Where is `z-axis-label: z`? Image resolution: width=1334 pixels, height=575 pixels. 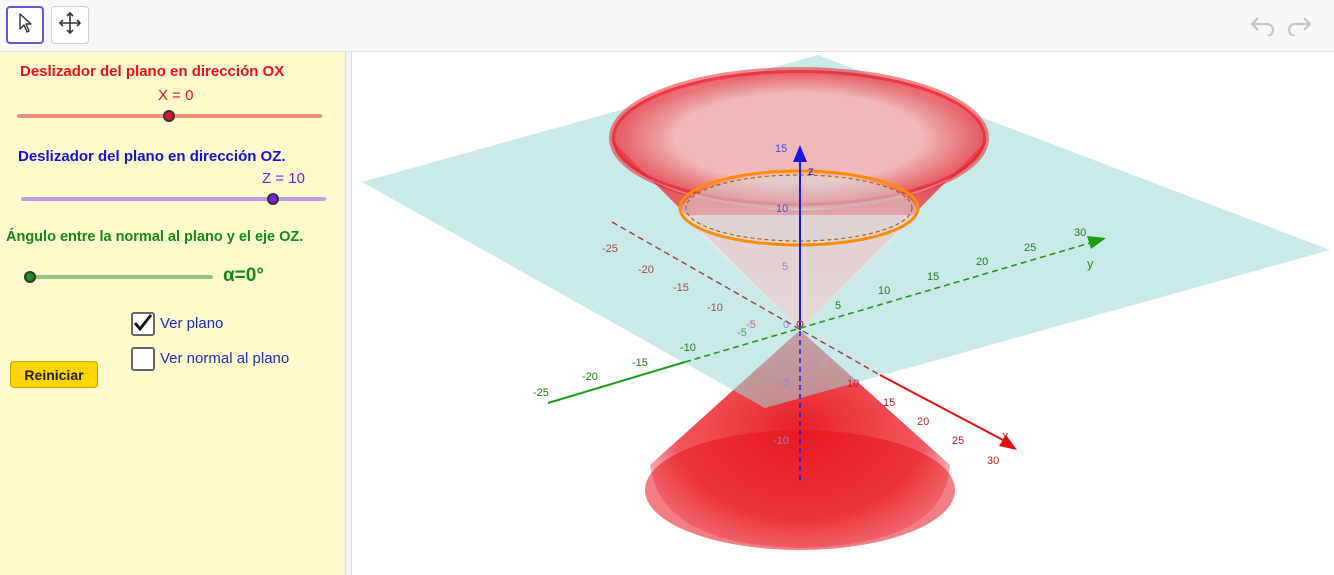 z-axis-label: z is located at coordinates (811, 171).